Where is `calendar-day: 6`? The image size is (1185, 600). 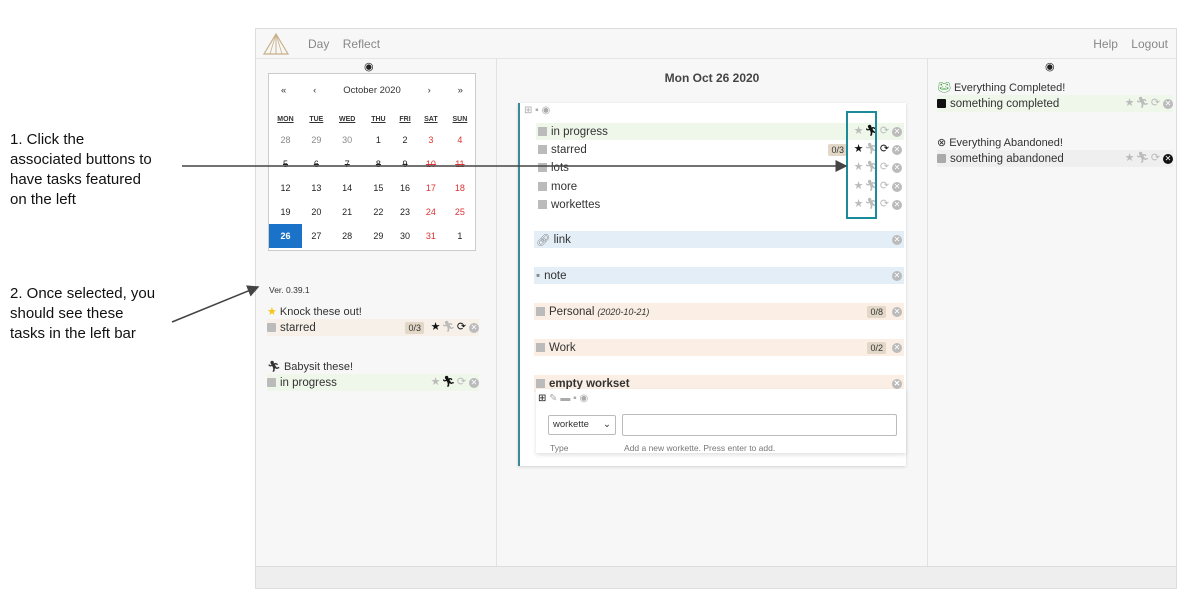 calendar-day: 6 is located at coordinates (316, 164).